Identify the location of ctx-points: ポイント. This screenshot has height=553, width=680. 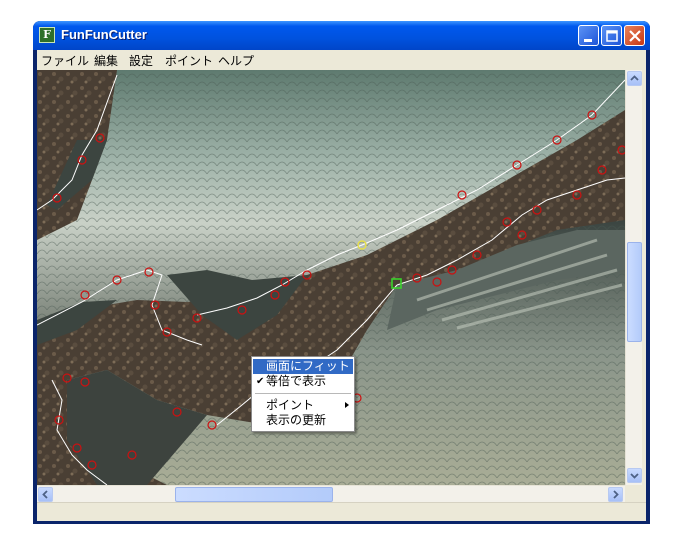
(303, 405).